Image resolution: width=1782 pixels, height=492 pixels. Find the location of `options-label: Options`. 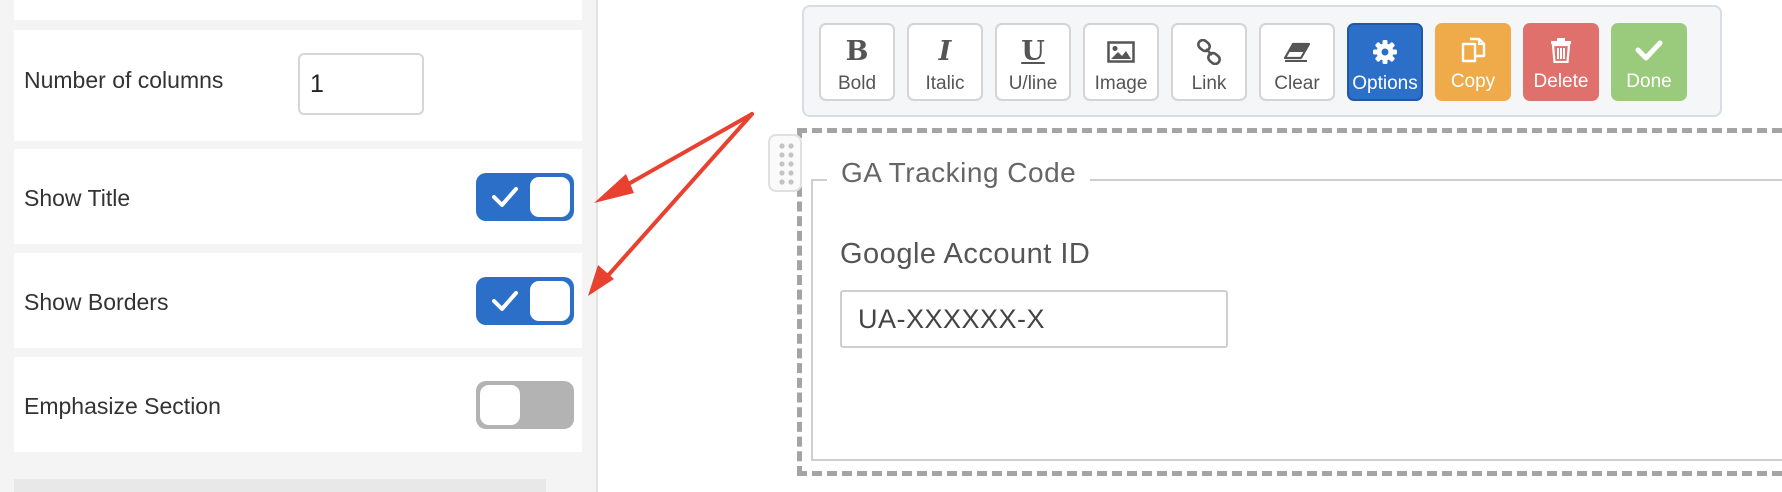

options-label: Options is located at coordinates (1385, 83).